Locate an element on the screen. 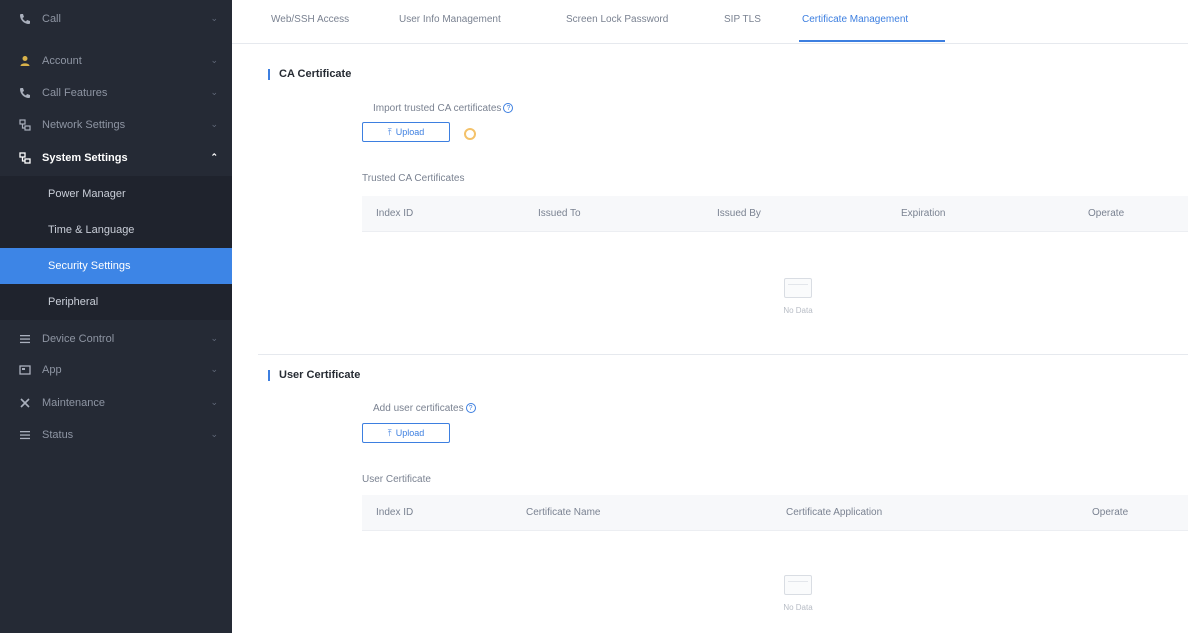  sidebar-item-maintenance: Maintenance ⌄ is located at coordinates (116, 403).